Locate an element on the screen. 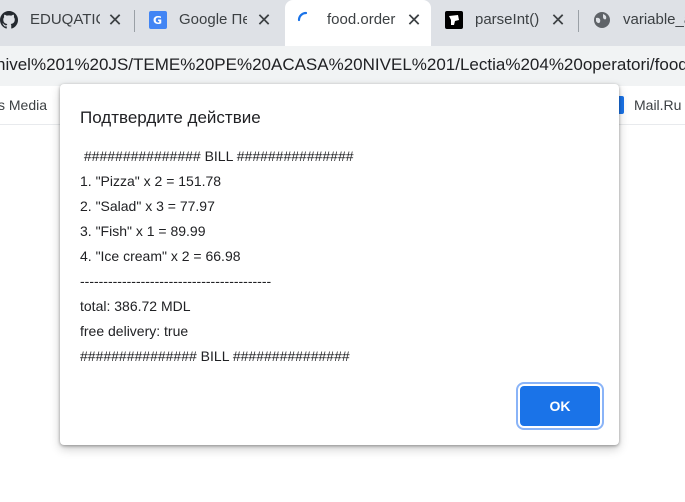 The height and width of the screenshot is (502, 685). bill-delivery-line: free delivery: true is located at coordinates (134, 331).